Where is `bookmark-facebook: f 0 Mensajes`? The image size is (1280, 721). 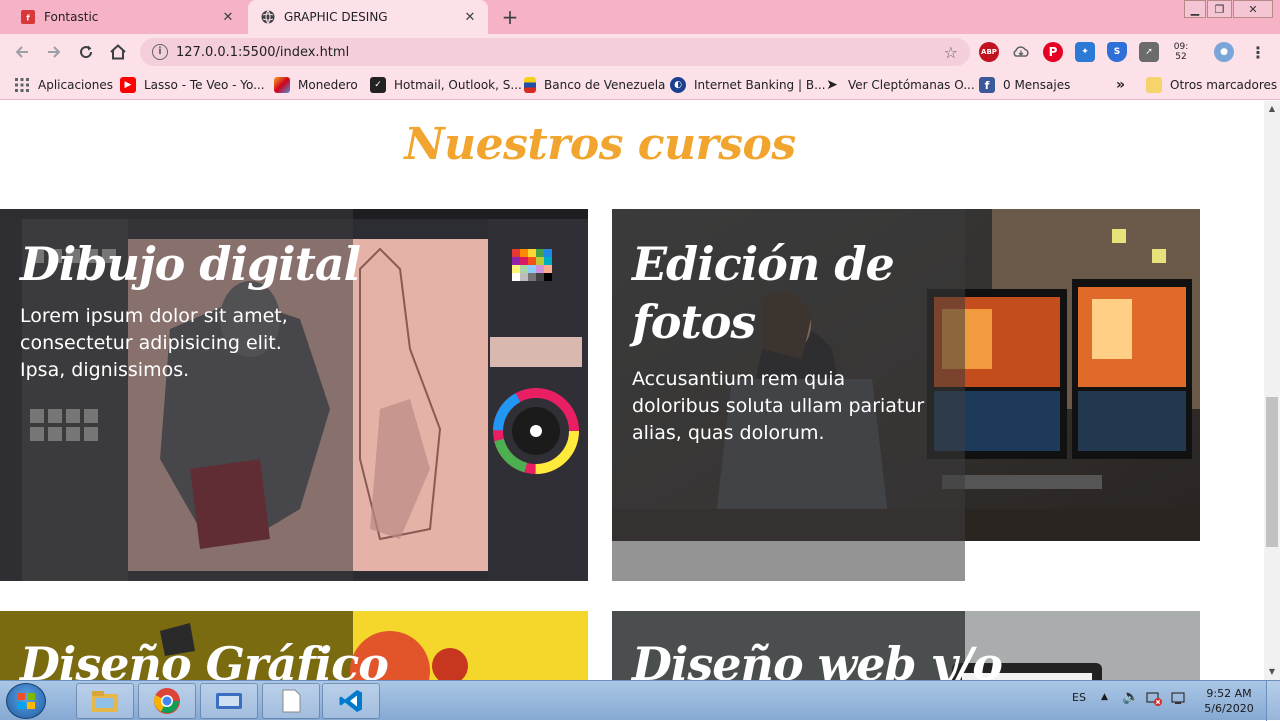 bookmark-facebook: f 0 Mensajes is located at coordinates (1024, 85).